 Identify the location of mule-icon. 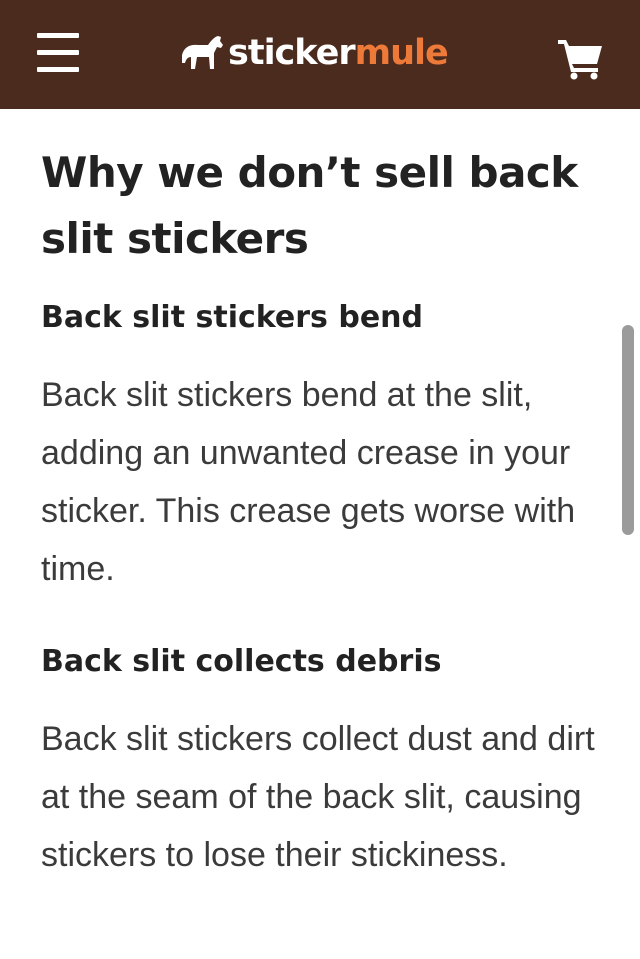
(202, 52).